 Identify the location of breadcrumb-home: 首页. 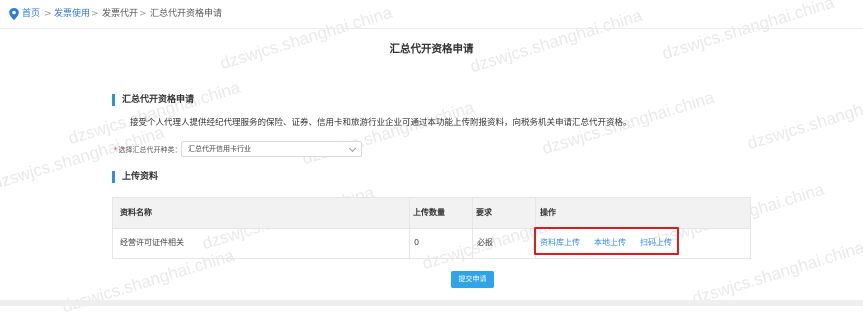
(31, 14).